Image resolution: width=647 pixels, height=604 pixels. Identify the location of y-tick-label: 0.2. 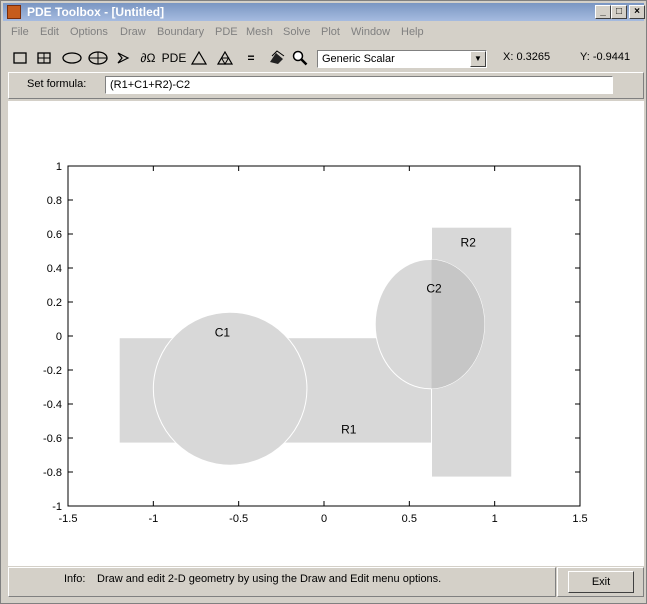
(54, 303).